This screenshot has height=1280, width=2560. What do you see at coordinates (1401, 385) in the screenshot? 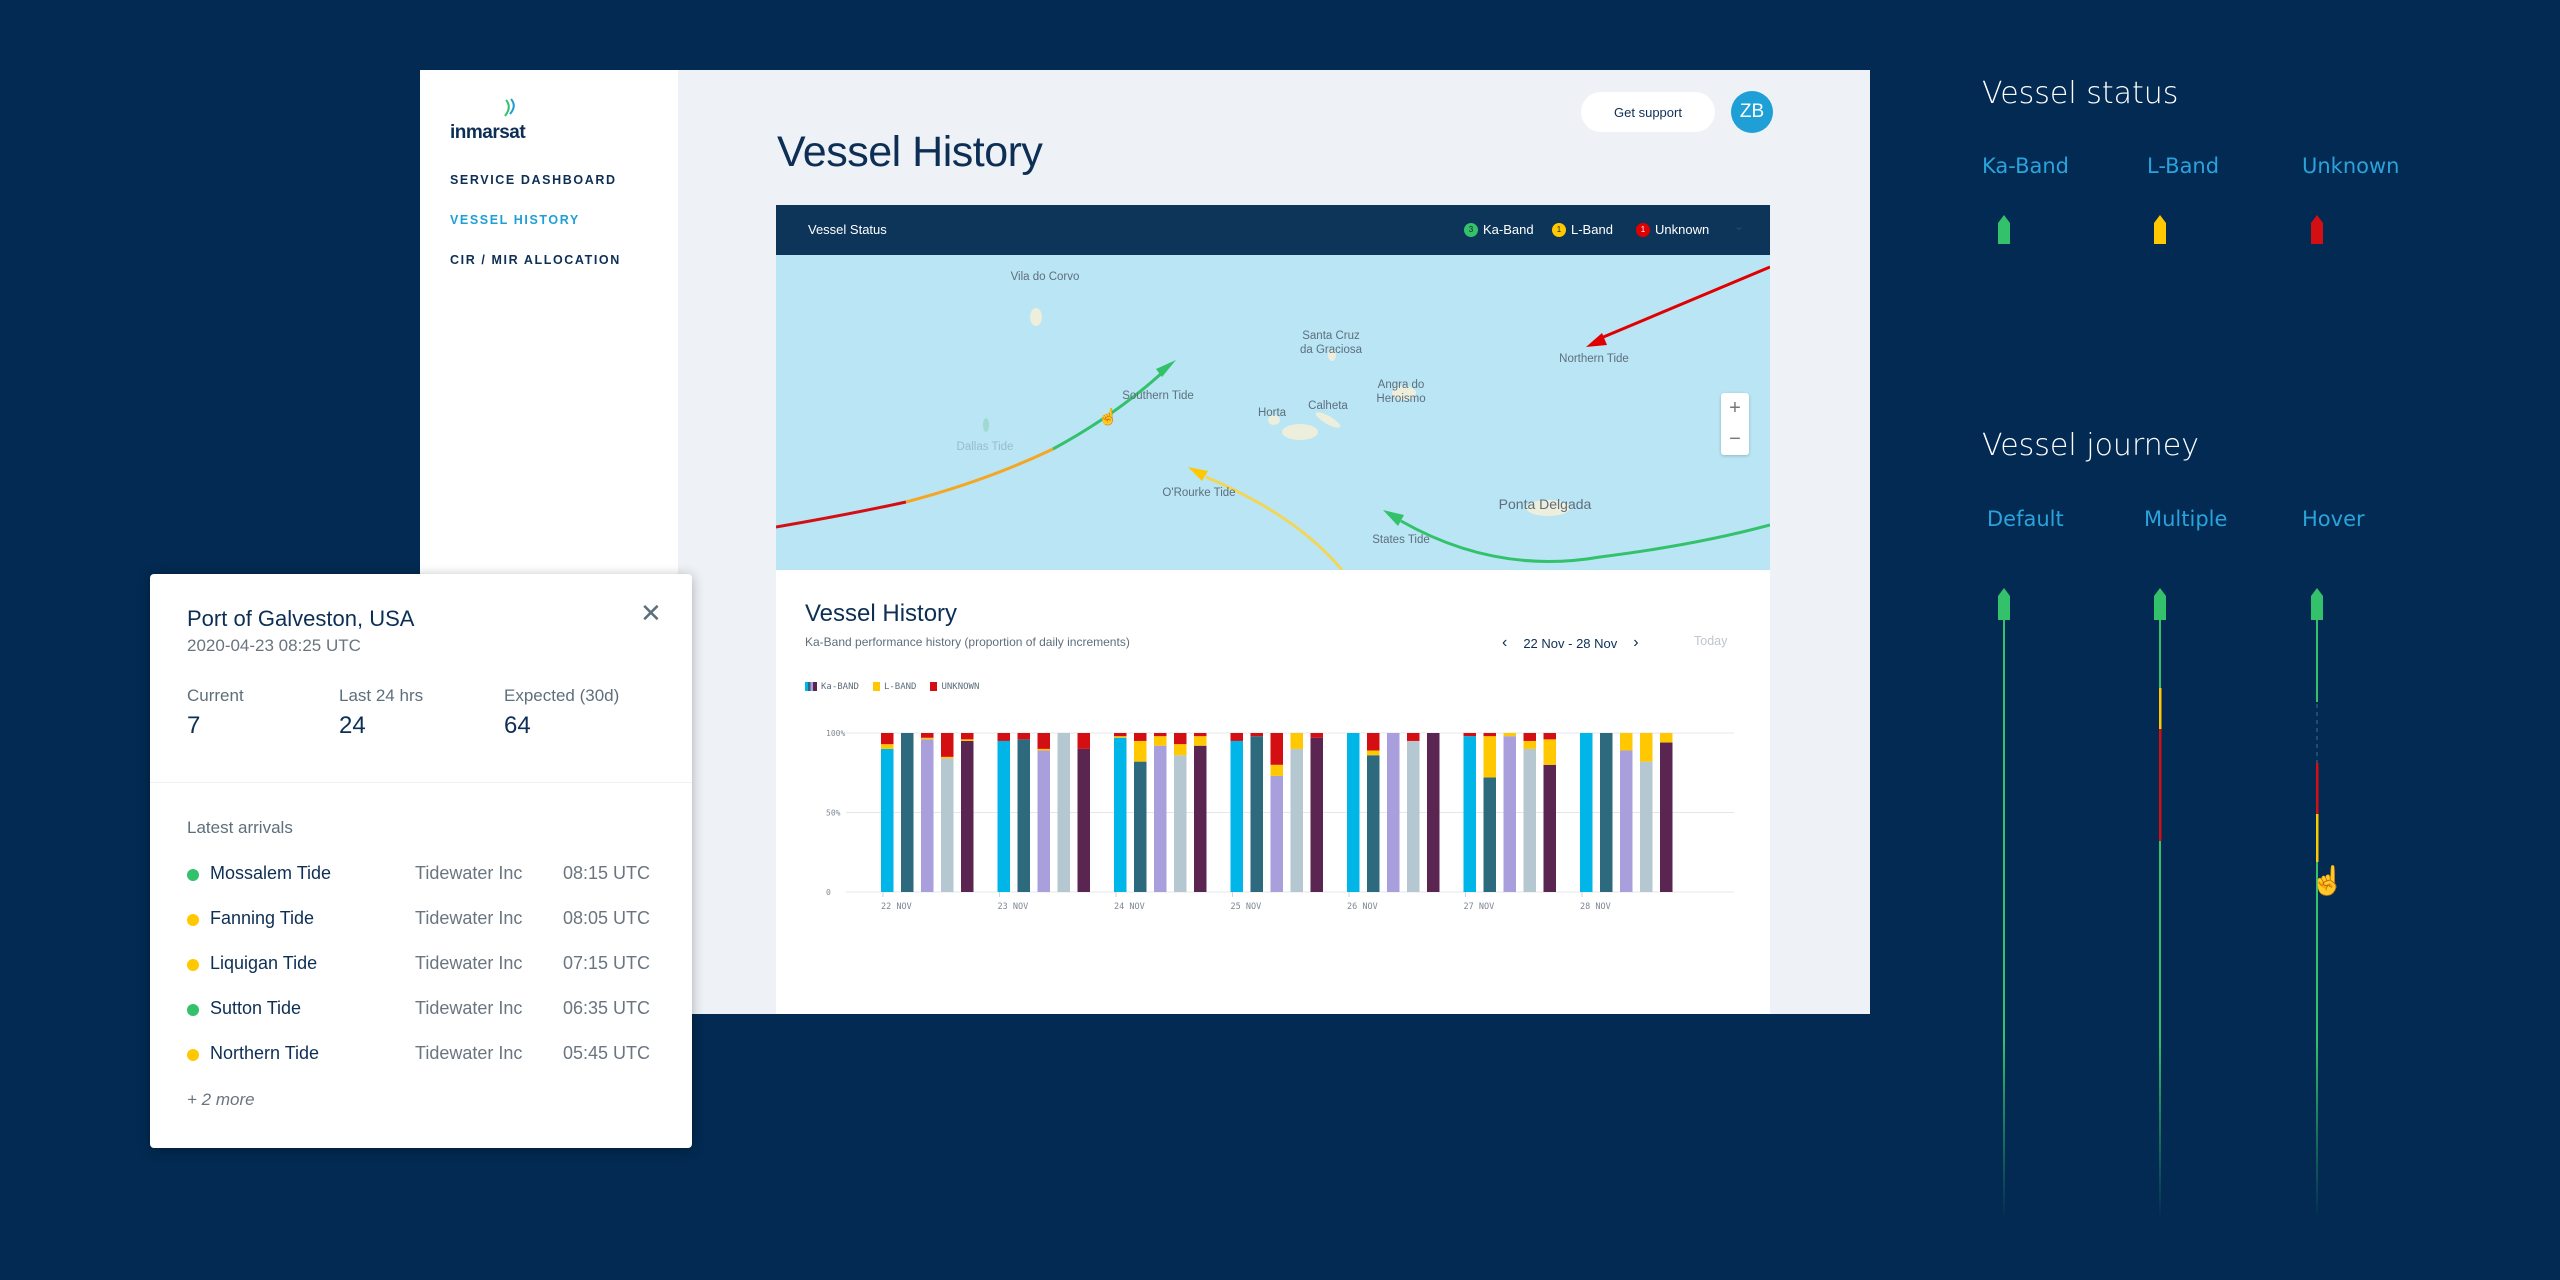
I see `place-label: Angra do` at bounding box center [1401, 385].